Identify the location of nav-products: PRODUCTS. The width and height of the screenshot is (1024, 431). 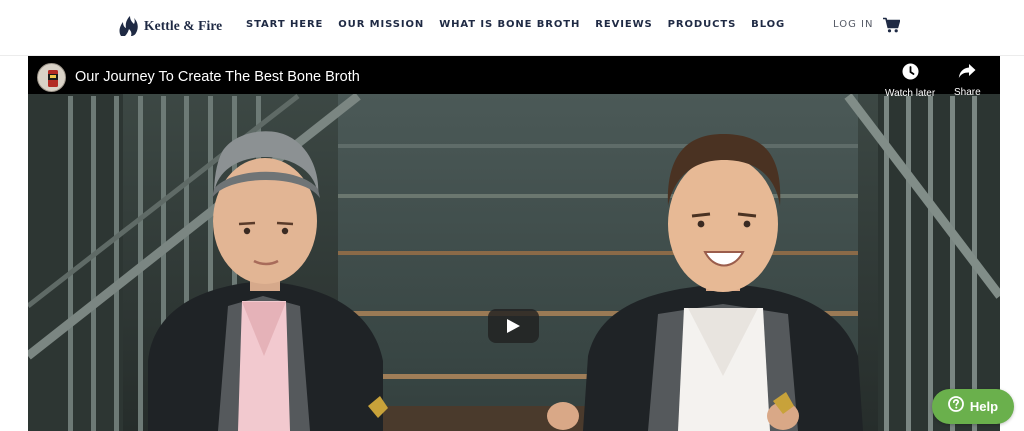
(702, 24).